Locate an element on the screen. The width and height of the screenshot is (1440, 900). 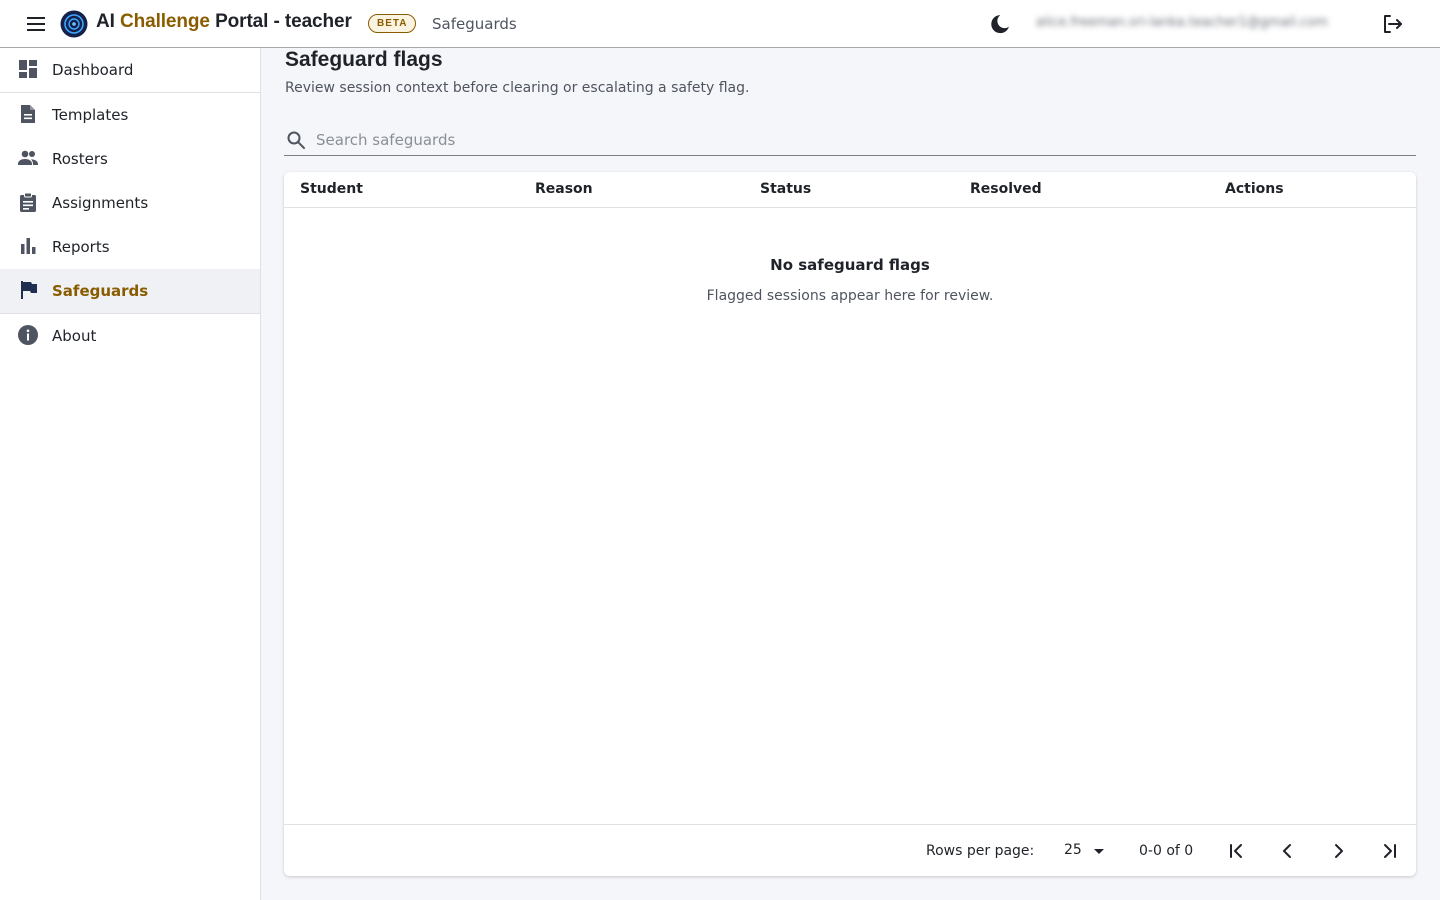
last-page-icon is located at coordinates (1390, 851).